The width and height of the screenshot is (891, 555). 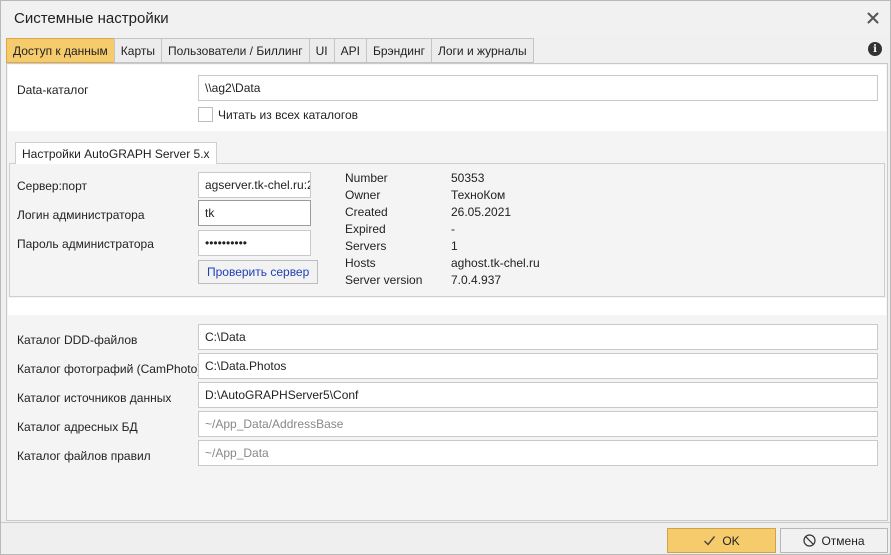 I want to click on cancel-button-label: Отмена, so click(x=843, y=540).